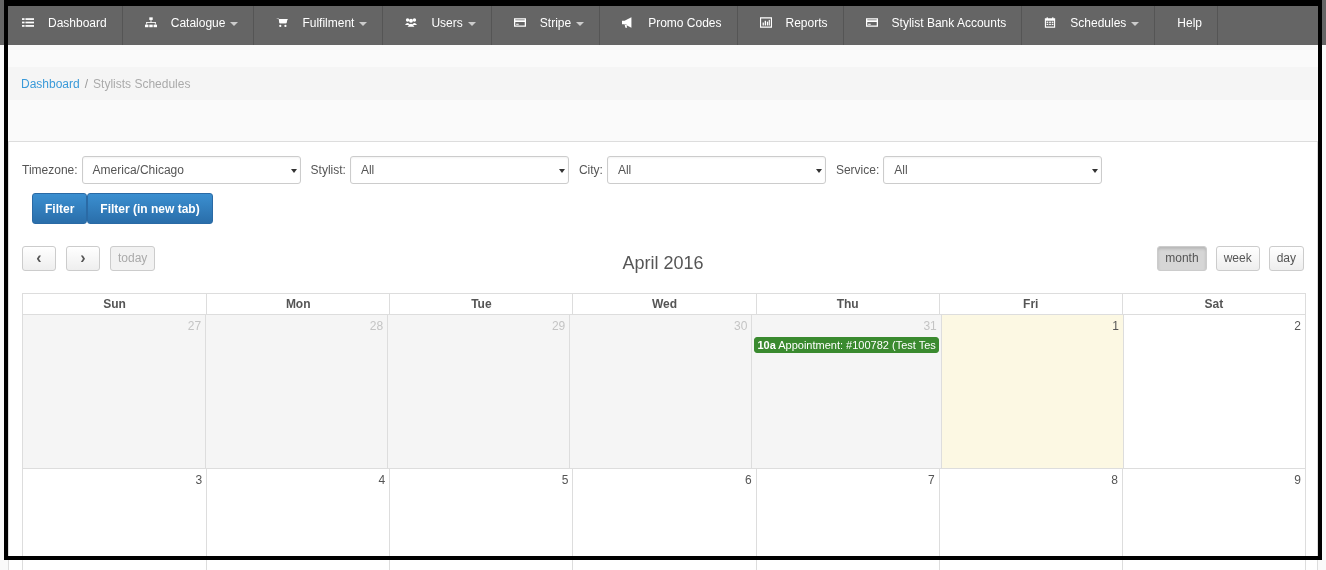 This screenshot has width=1326, height=570. Describe the element at coordinates (50, 83) in the screenshot. I see `breadcrumb-link: Dashboard` at that location.